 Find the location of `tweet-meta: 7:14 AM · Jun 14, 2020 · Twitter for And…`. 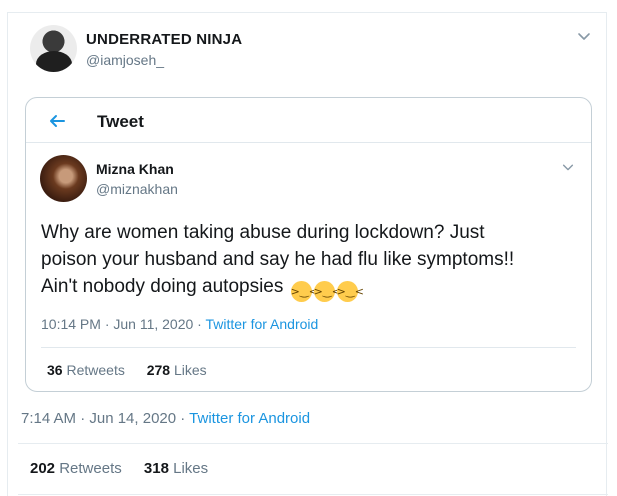

tweet-meta: 7:14 AM · Jun 14, 2020 · Twitter for And… is located at coordinates (165, 418).